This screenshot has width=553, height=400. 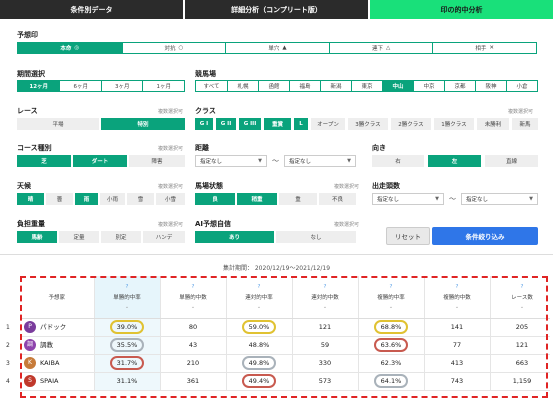 I want to click on race-multi-note: 複数選択可, so click(x=171, y=112).